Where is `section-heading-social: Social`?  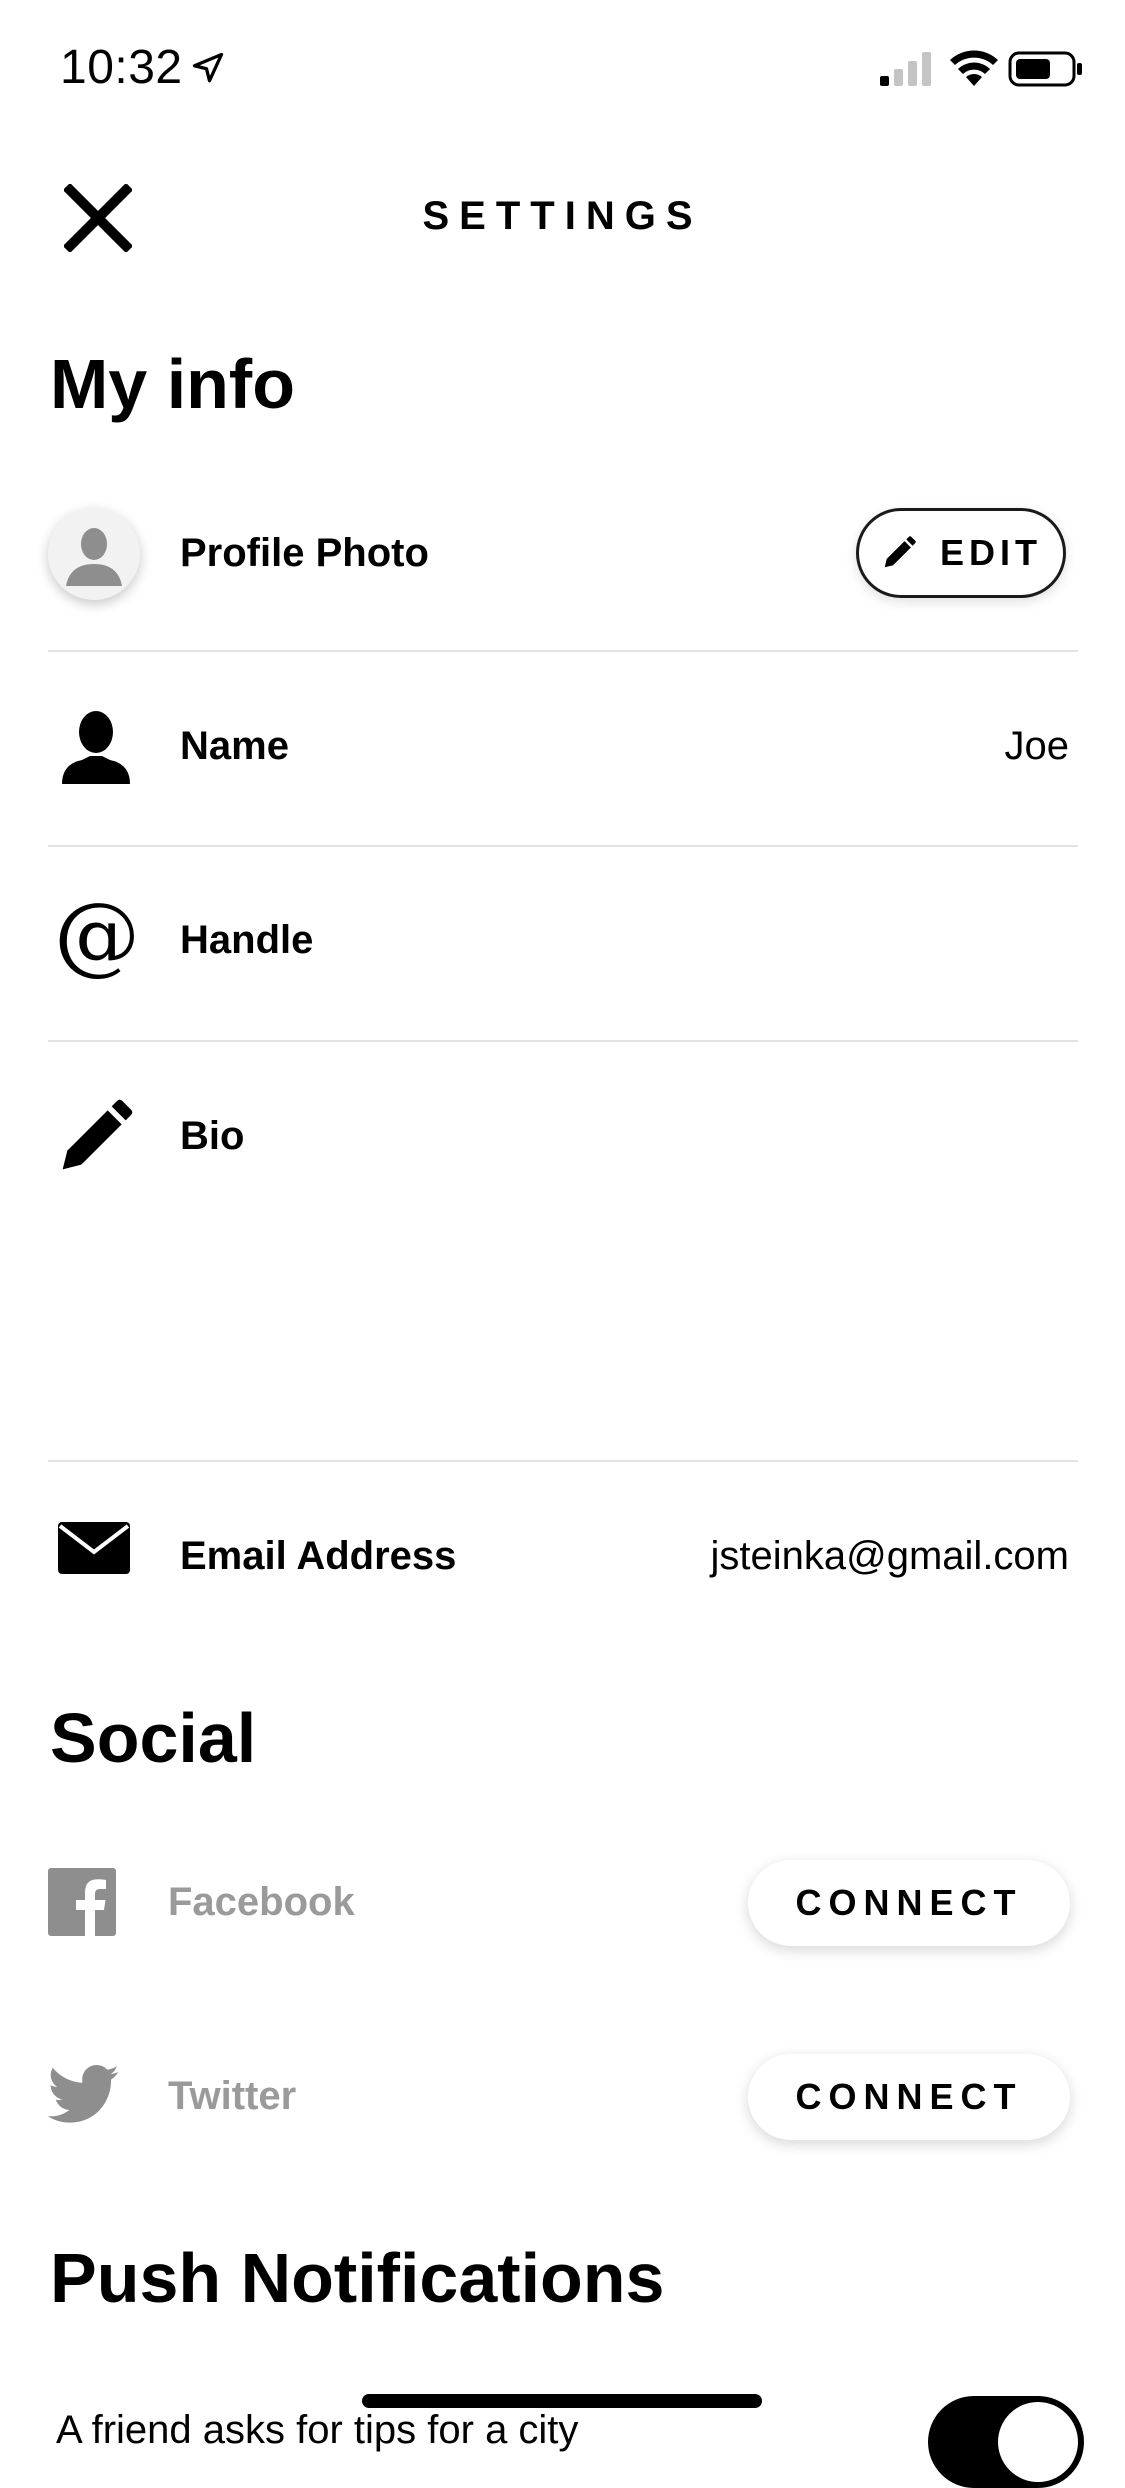 section-heading-social: Social is located at coordinates (153, 1738).